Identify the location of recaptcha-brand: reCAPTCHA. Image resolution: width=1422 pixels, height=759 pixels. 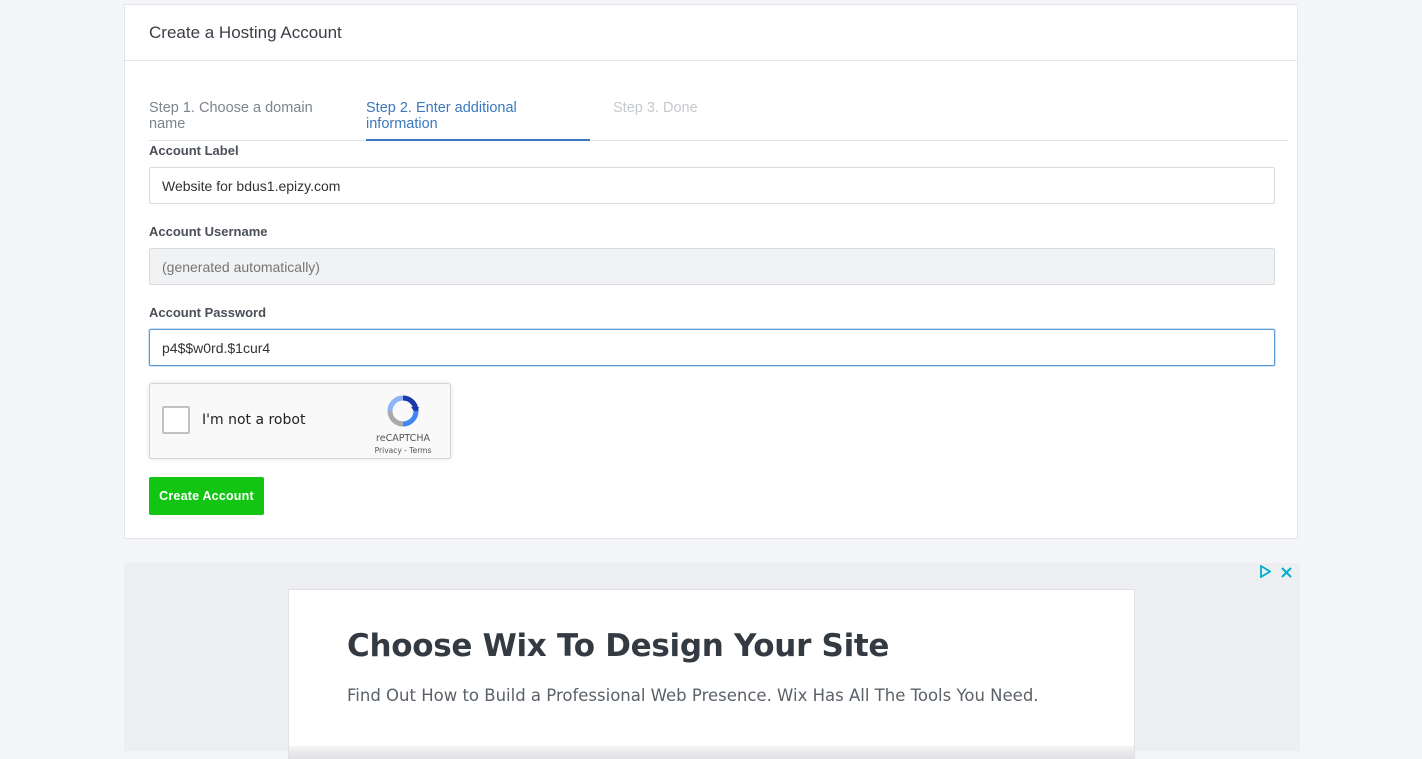
(403, 438).